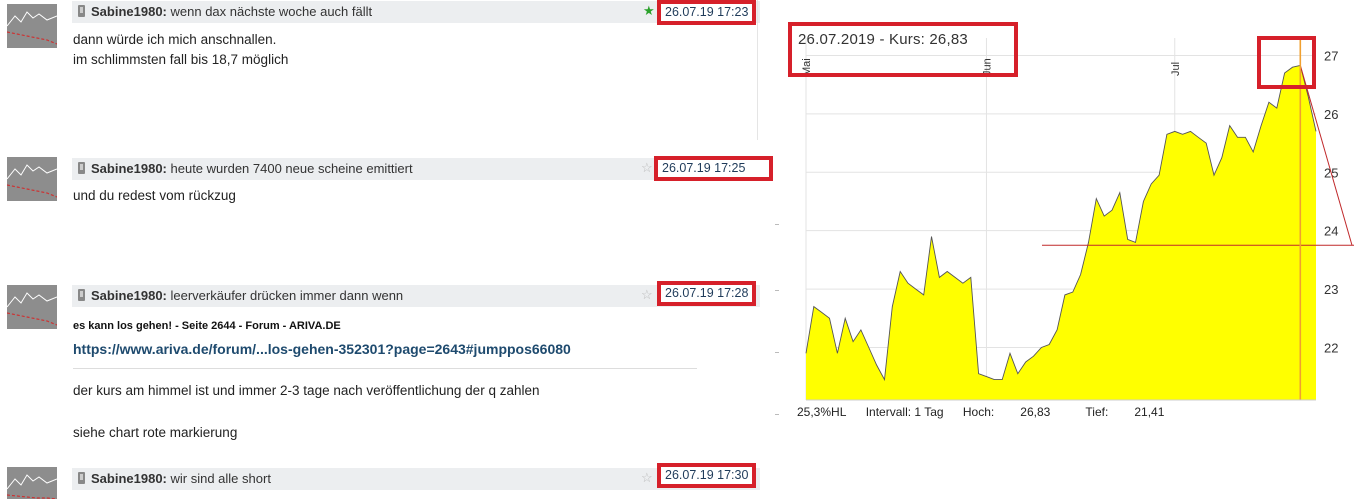 The image size is (1360, 499). I want to click on peak-marker-box, so click(1286, 62).